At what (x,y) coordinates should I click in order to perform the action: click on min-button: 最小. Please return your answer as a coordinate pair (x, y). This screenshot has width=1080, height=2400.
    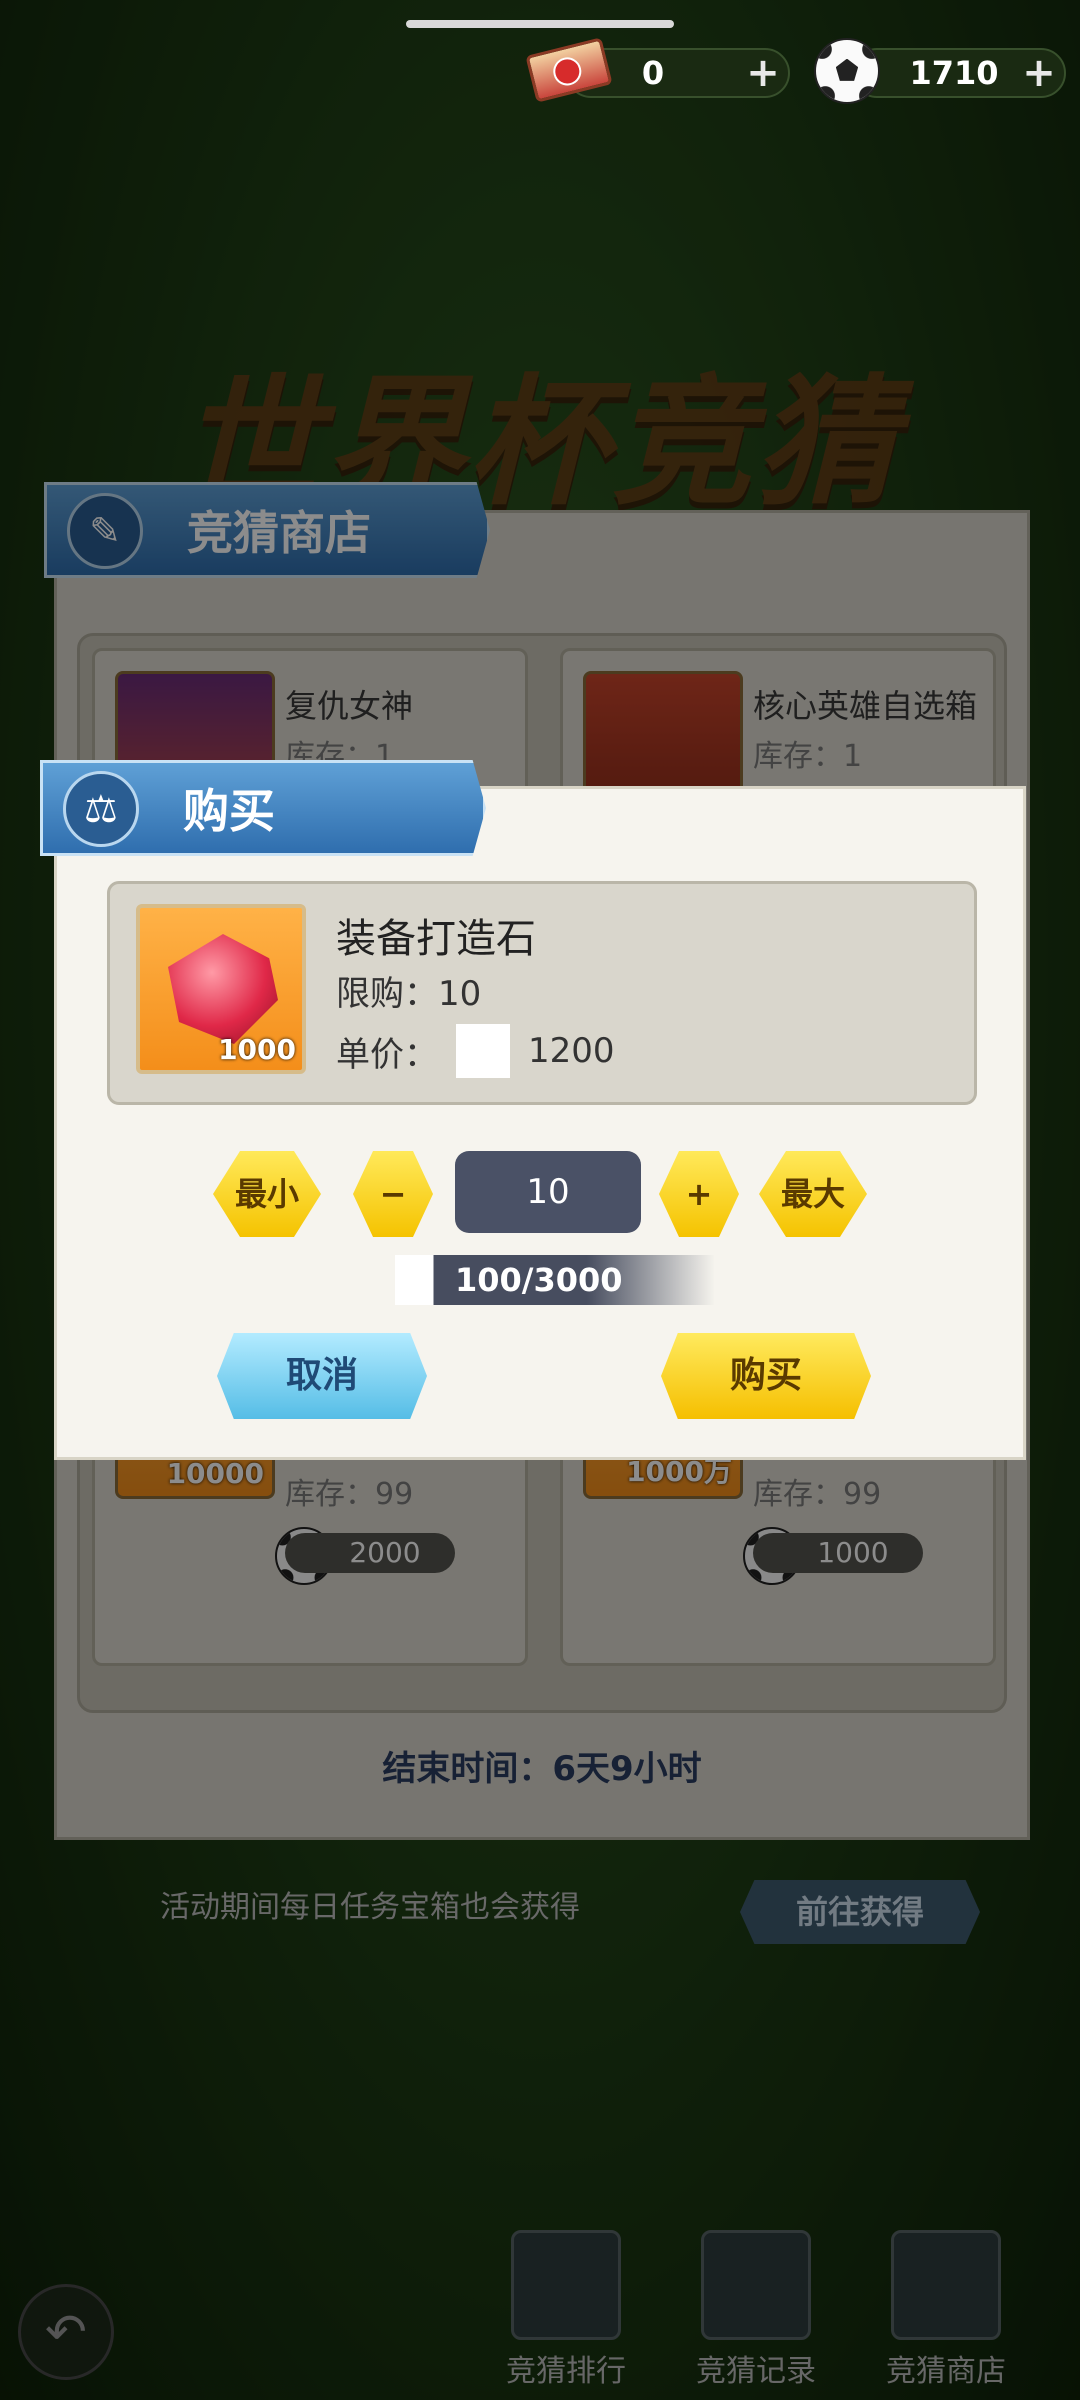
    Looking at the image, I should click on (267, 1194).